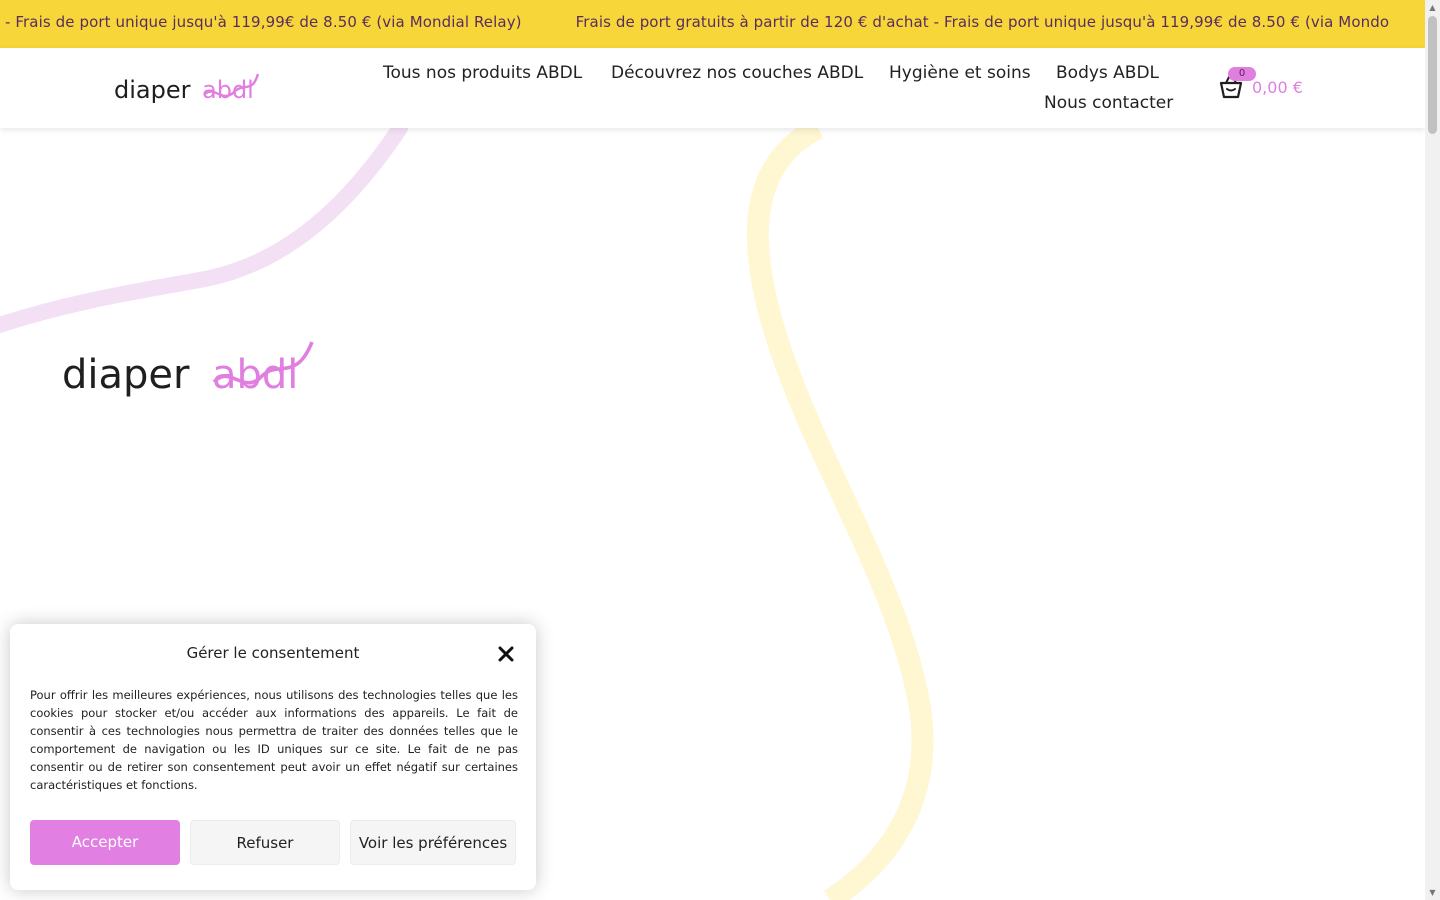 The height and width of the screenshot is (900, 1440). I want to click on cart-total: 0,00 €, so click(1277, 87).